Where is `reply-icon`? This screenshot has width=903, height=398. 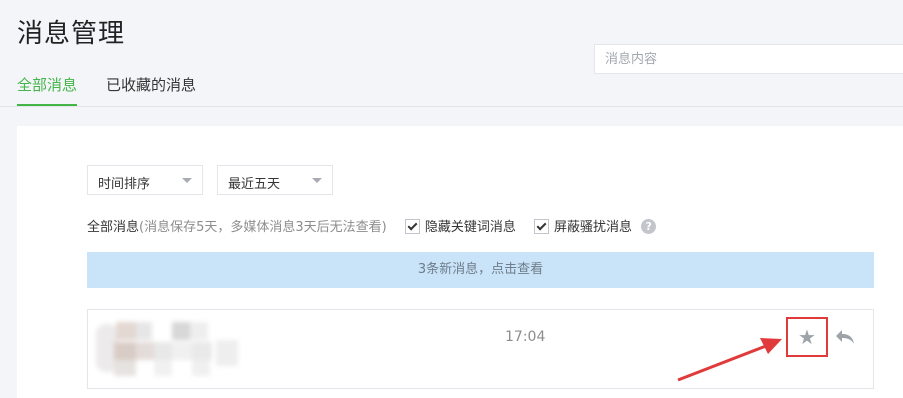 reply-icon is located at coordinates (845, 337).